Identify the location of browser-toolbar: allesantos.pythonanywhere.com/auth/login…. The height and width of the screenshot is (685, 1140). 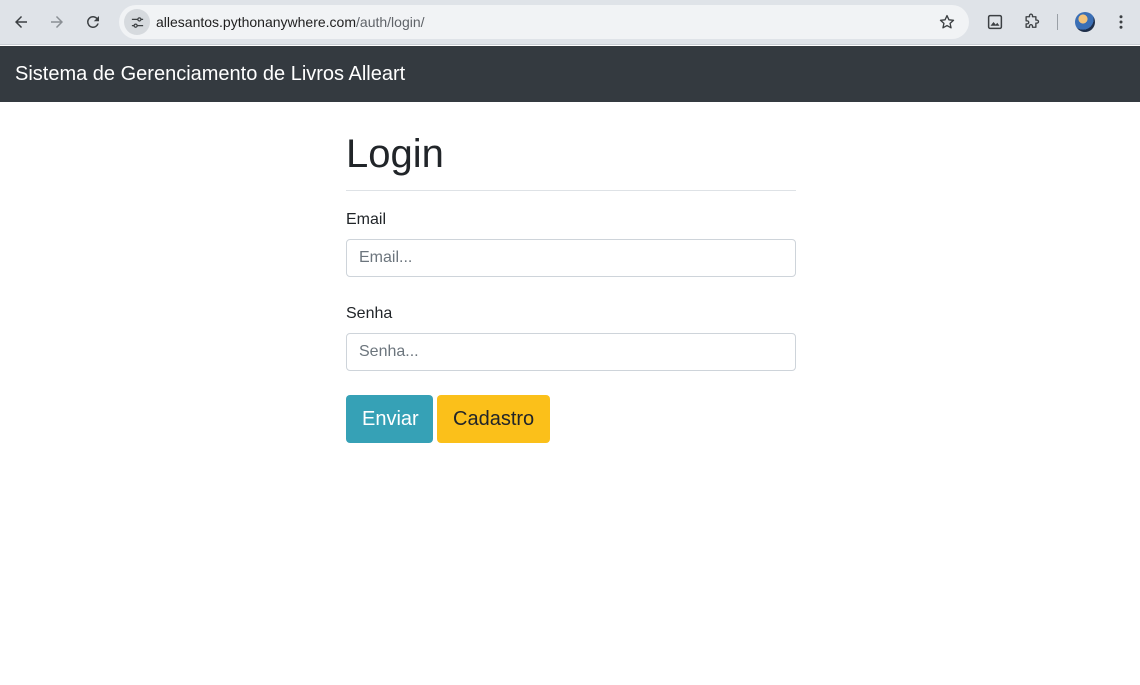
(570, 22).